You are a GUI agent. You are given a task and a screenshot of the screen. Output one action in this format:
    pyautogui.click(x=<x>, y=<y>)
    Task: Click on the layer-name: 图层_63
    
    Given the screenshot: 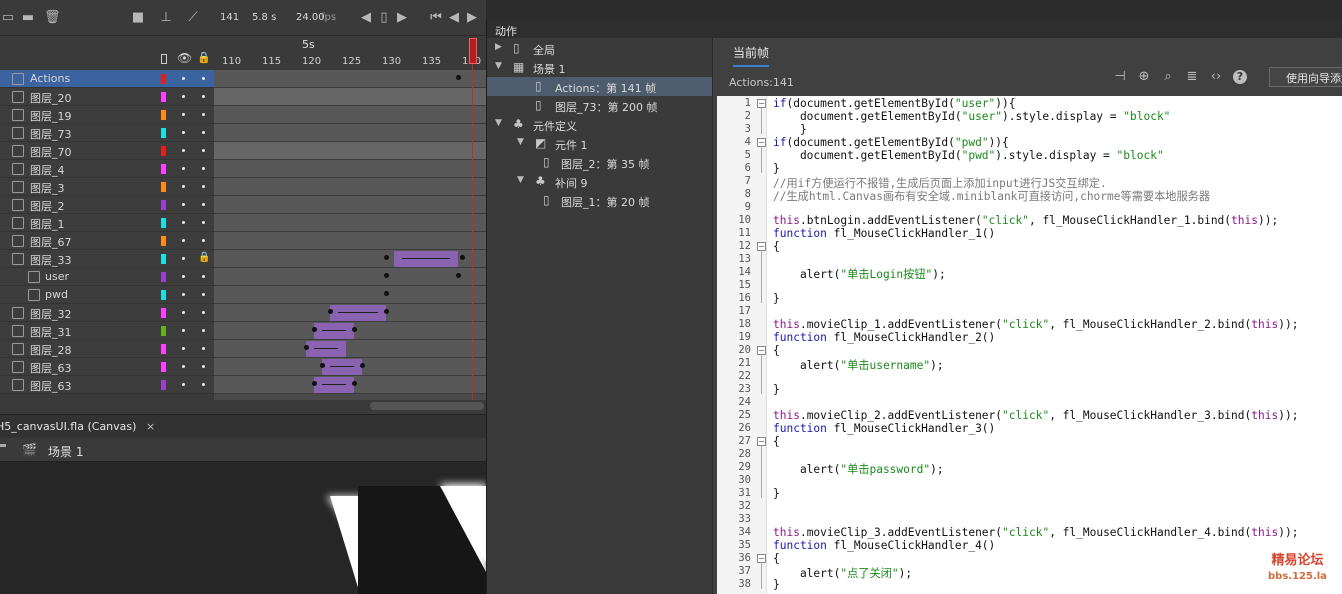 What is the action you would take?
    pyautogui.click(x=51, y=386)
    